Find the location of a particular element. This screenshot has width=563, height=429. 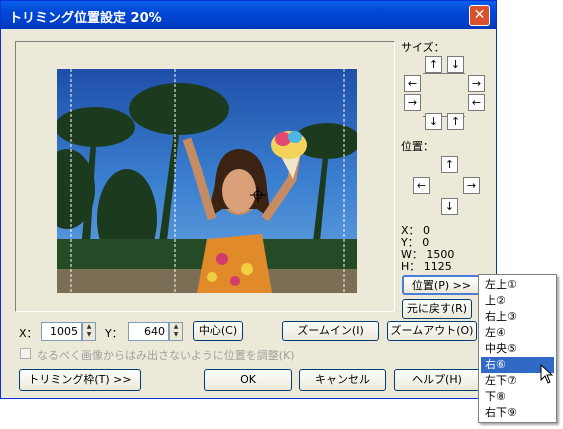

position-label: 位置： is located at coordinates (417, 146).